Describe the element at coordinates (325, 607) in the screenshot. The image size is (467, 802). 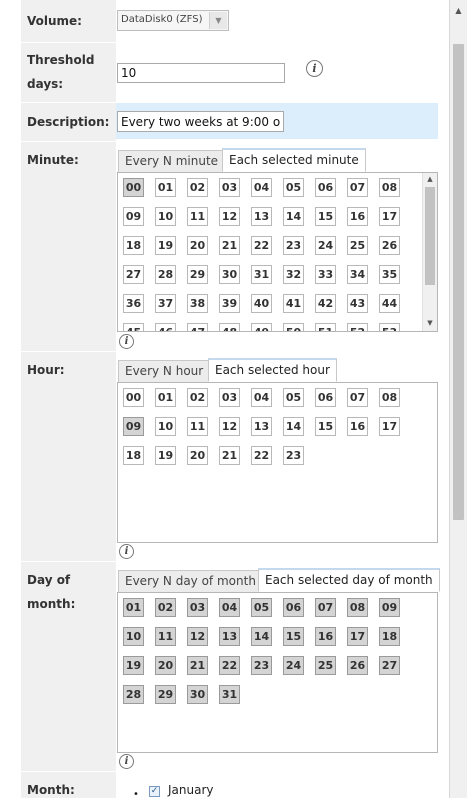
I see `day-of-month-cell: 07` at that location.